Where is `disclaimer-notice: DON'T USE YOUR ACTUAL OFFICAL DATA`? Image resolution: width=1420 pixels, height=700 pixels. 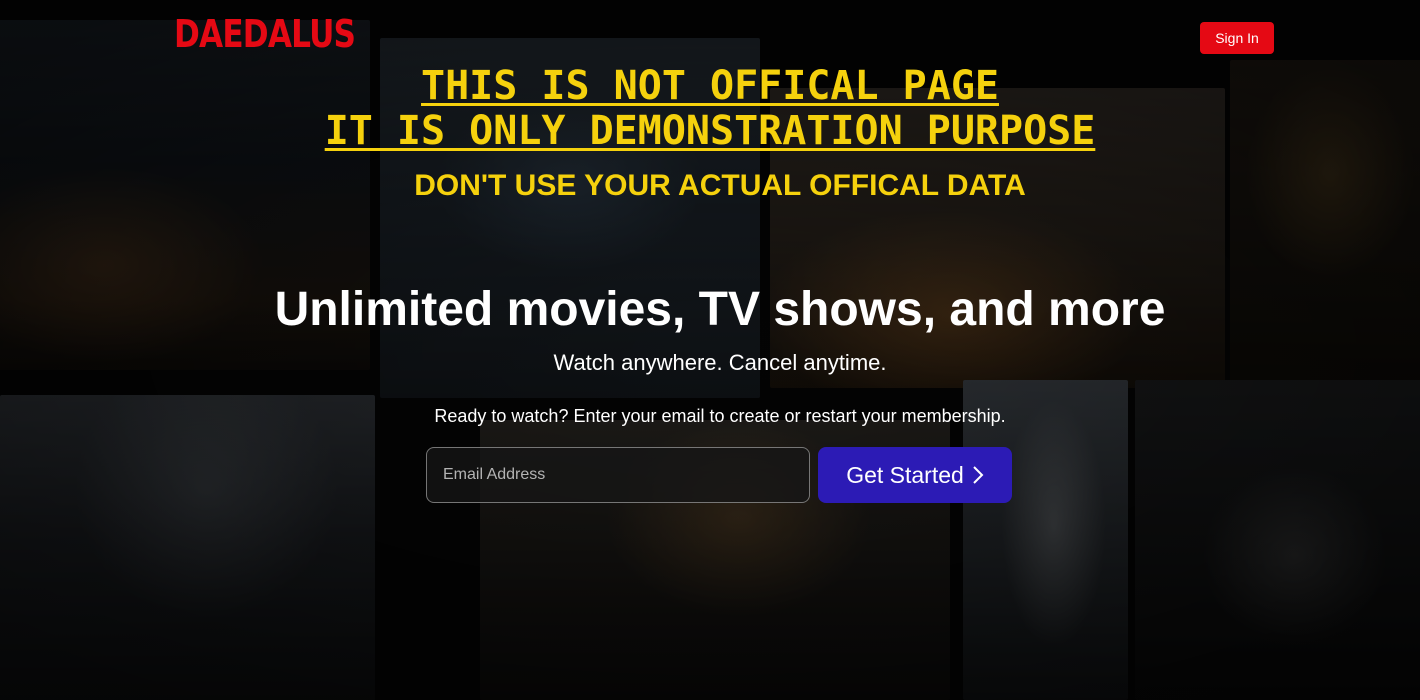
disclaimer-notice: DON'T USE YOUR ACTUAL OFFICAL DATA is located at coordinates (720, 185).